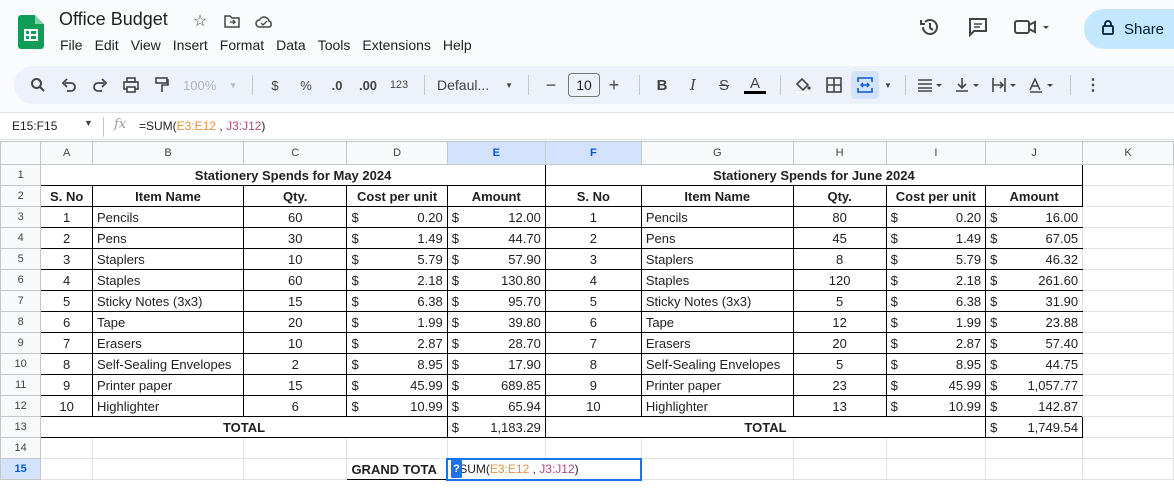 This screenshot has width=1174, height=500. What do you see at coordinates (264, 21) in the screenshot?
I see `cloud-status-icon` at bounding box center [264, 21].